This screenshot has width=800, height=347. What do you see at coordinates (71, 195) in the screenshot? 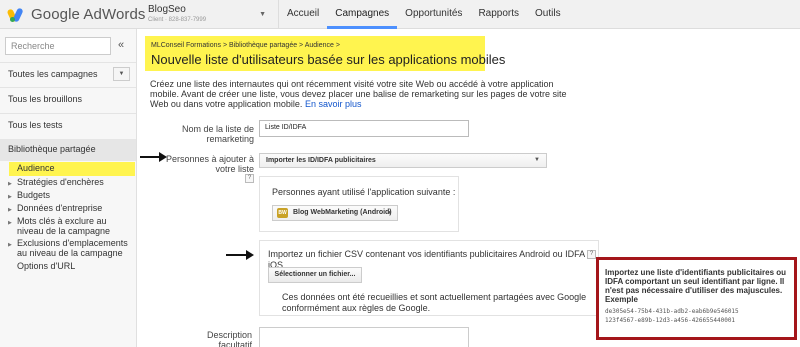
I see `sidebar-item-budgets: ▶ Budgets` at bounding box center [71, 195].